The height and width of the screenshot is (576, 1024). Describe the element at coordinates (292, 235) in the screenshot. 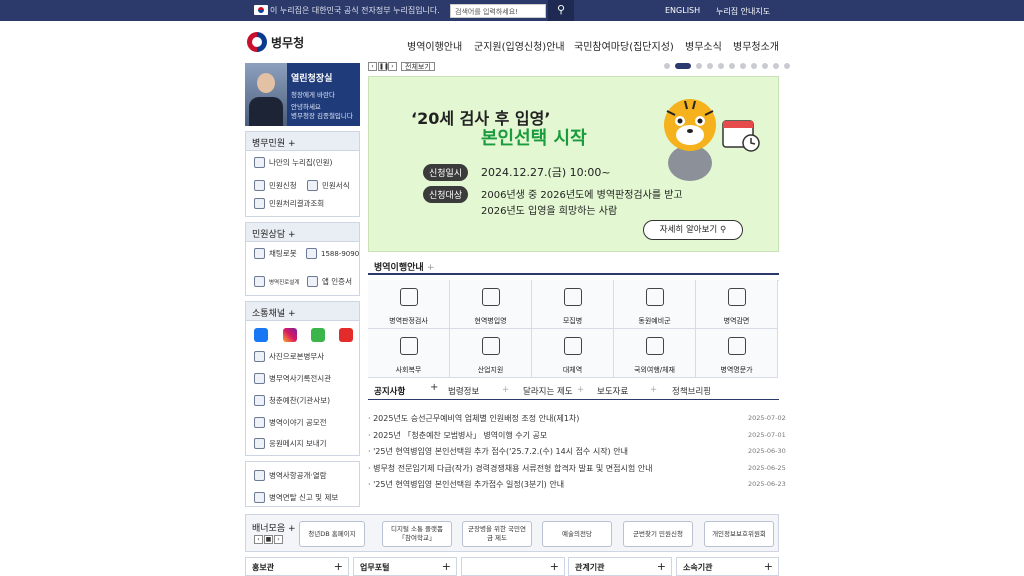

I see `consult-more-icon: +` at that location.